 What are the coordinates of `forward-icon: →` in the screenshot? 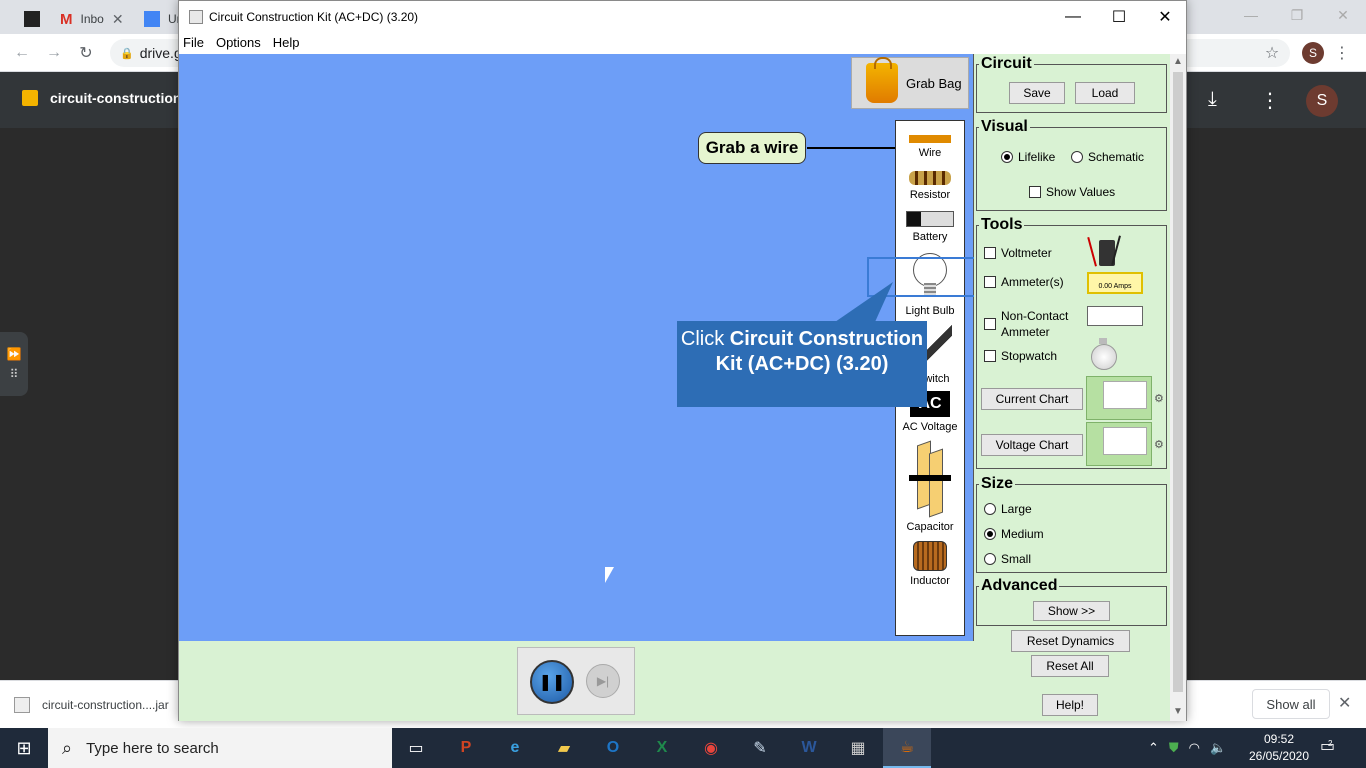 It's located at (54, 53).